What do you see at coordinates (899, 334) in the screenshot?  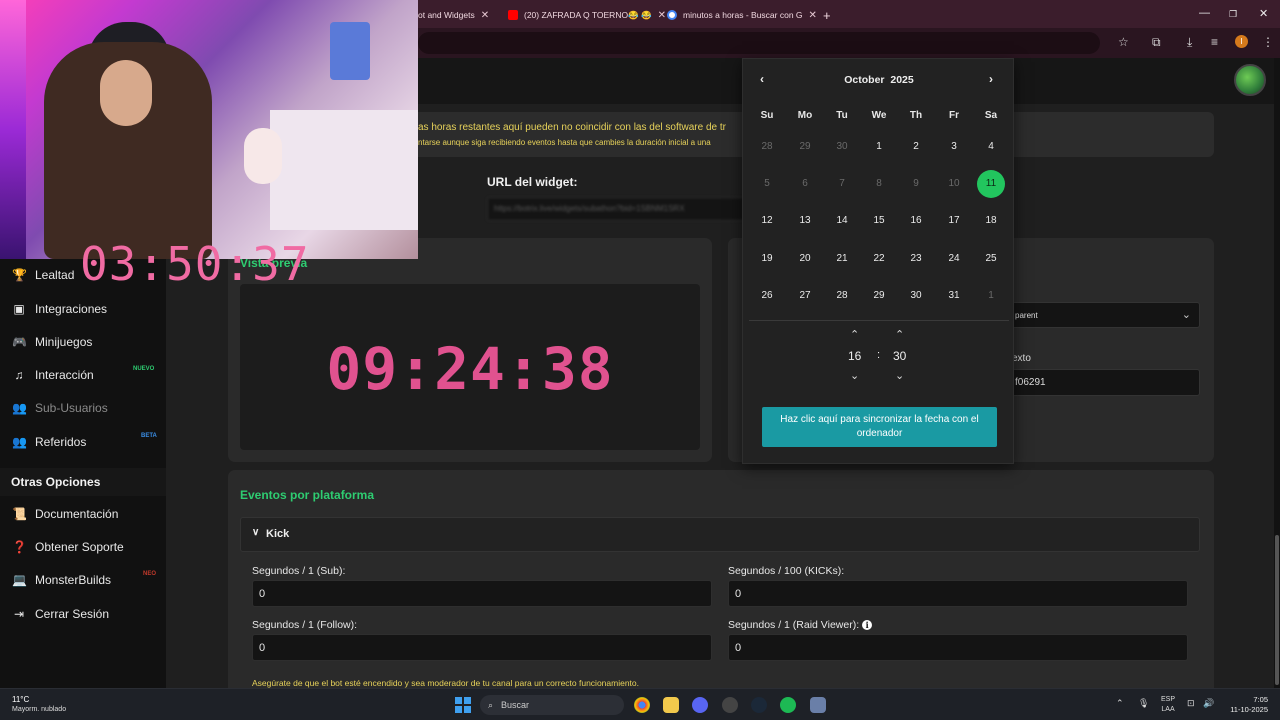 I see `minute-up-icon: ⌃` at bounding box center [899, 334].